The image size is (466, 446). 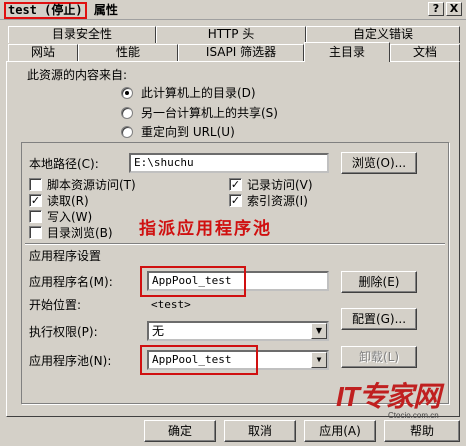 I want to click on help-button: ?, so click(x=436, y=9).